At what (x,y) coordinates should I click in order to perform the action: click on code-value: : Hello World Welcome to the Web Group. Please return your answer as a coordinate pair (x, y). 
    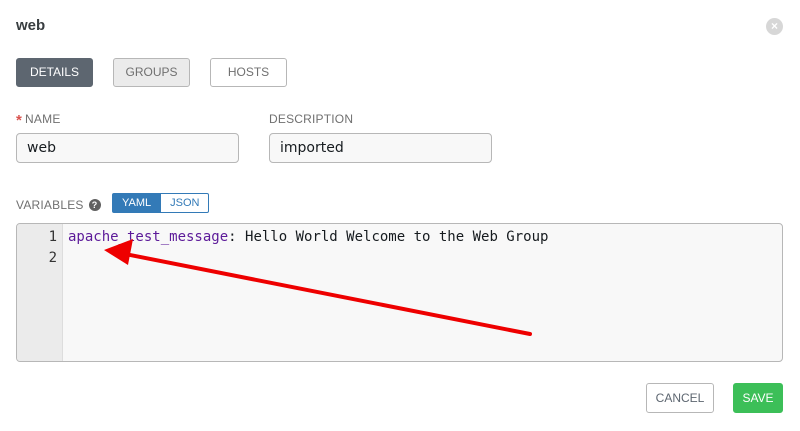
    Looking at the image, I should click on (388, 237).